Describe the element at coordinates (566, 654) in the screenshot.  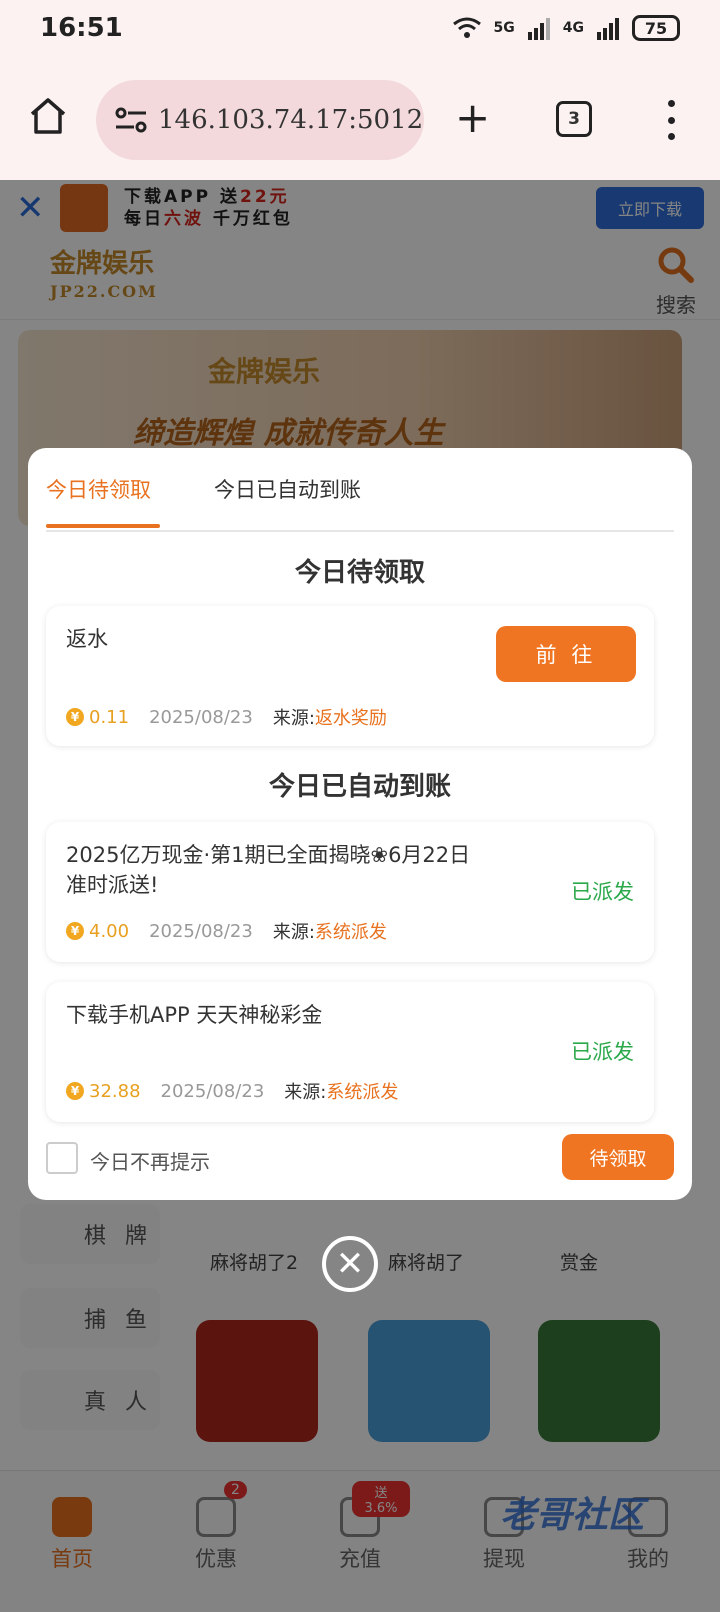
I see `go-button: 前 往` at that location.